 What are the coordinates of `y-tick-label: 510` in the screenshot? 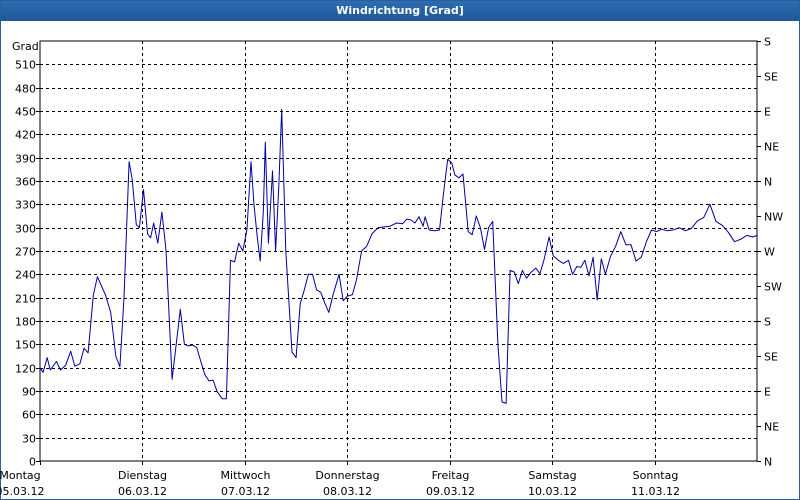 It's located at (25, 65).